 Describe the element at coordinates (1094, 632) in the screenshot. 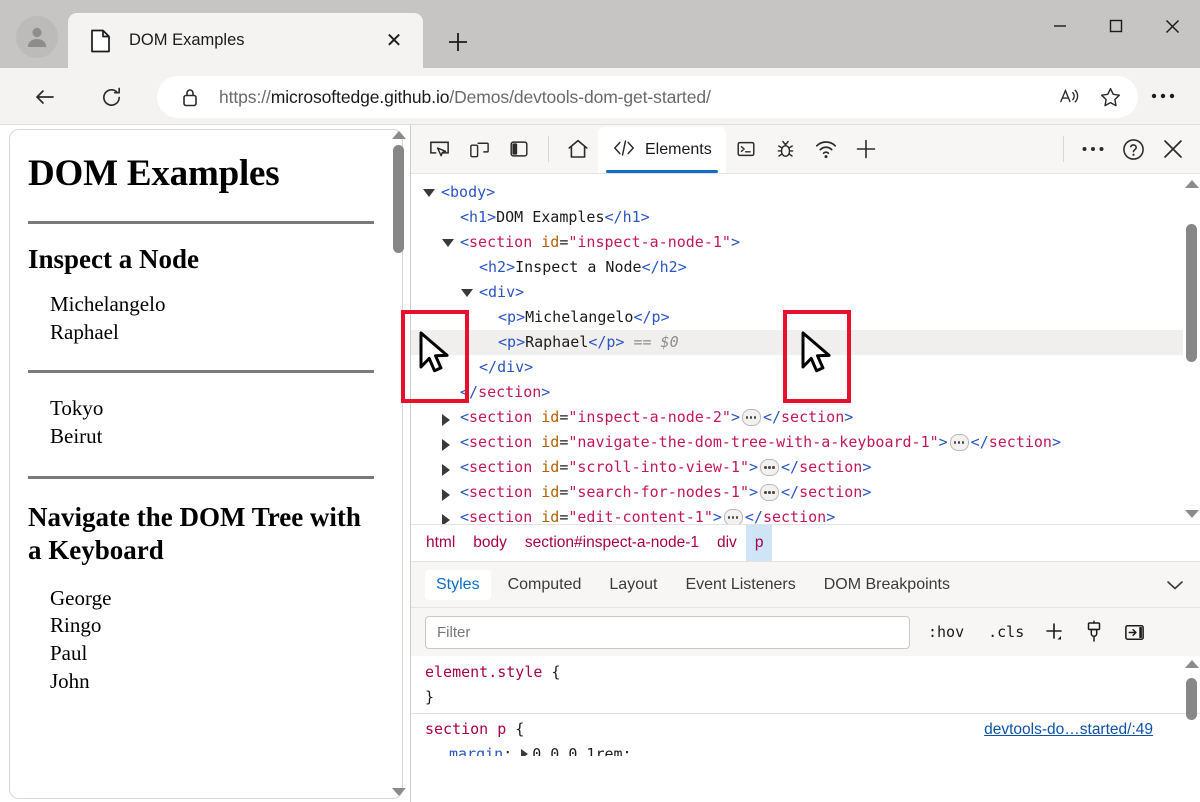

I see `computed-styles-button` at that location.